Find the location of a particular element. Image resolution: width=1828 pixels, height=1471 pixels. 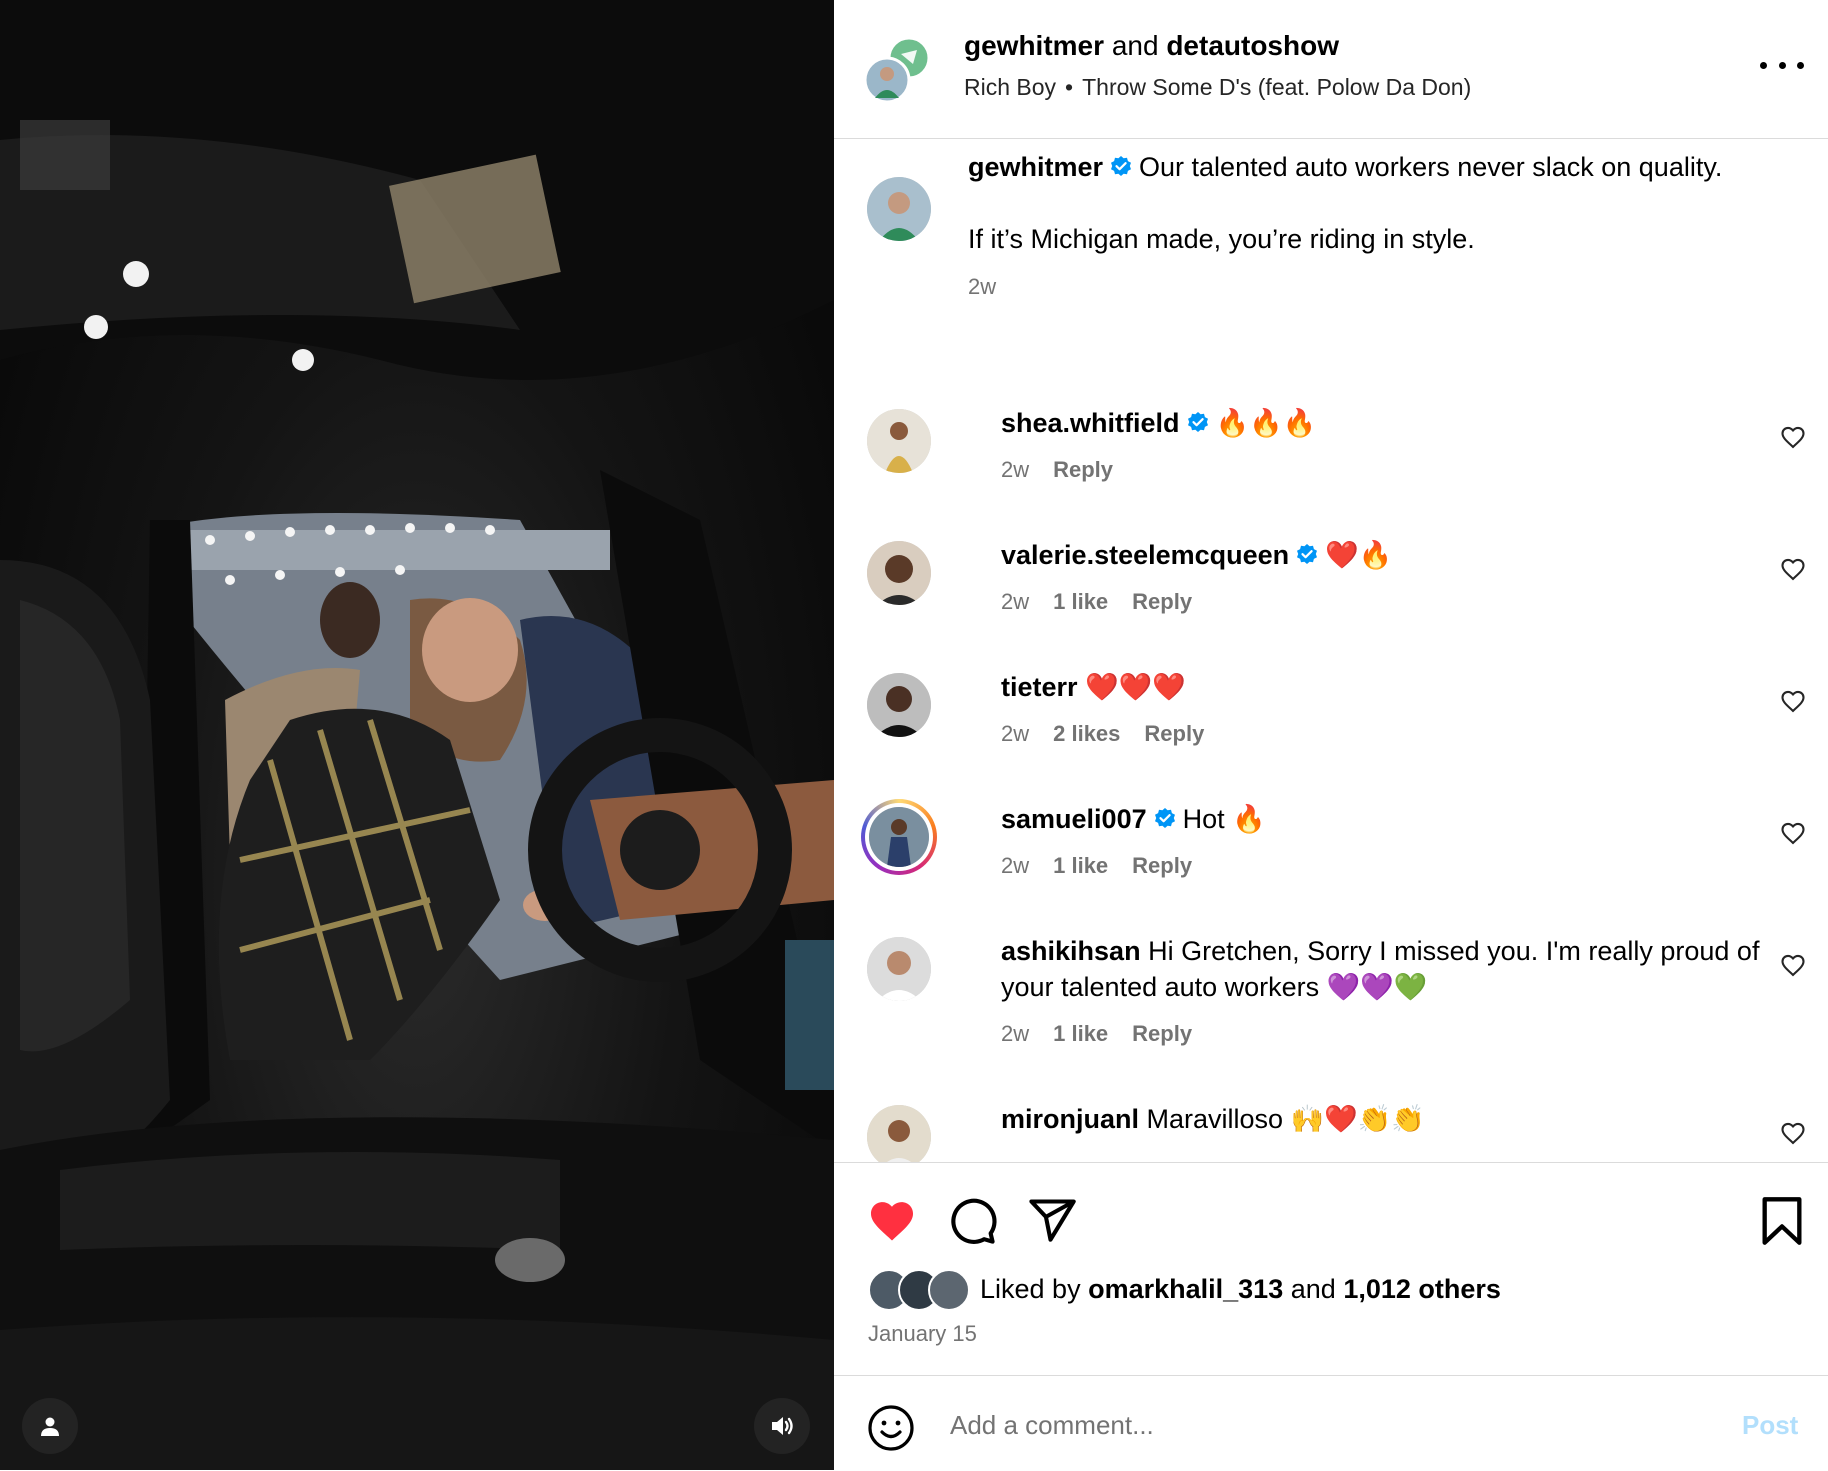

comment-meta: 2w 2 likes Reply is located at coordinates (1114, 734).